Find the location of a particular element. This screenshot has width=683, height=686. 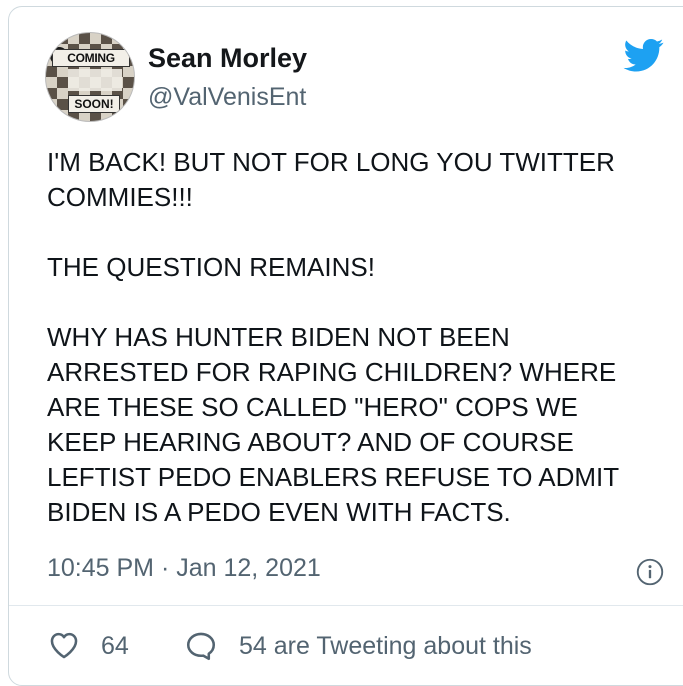

info-icon is located at coordinates (650, 572).